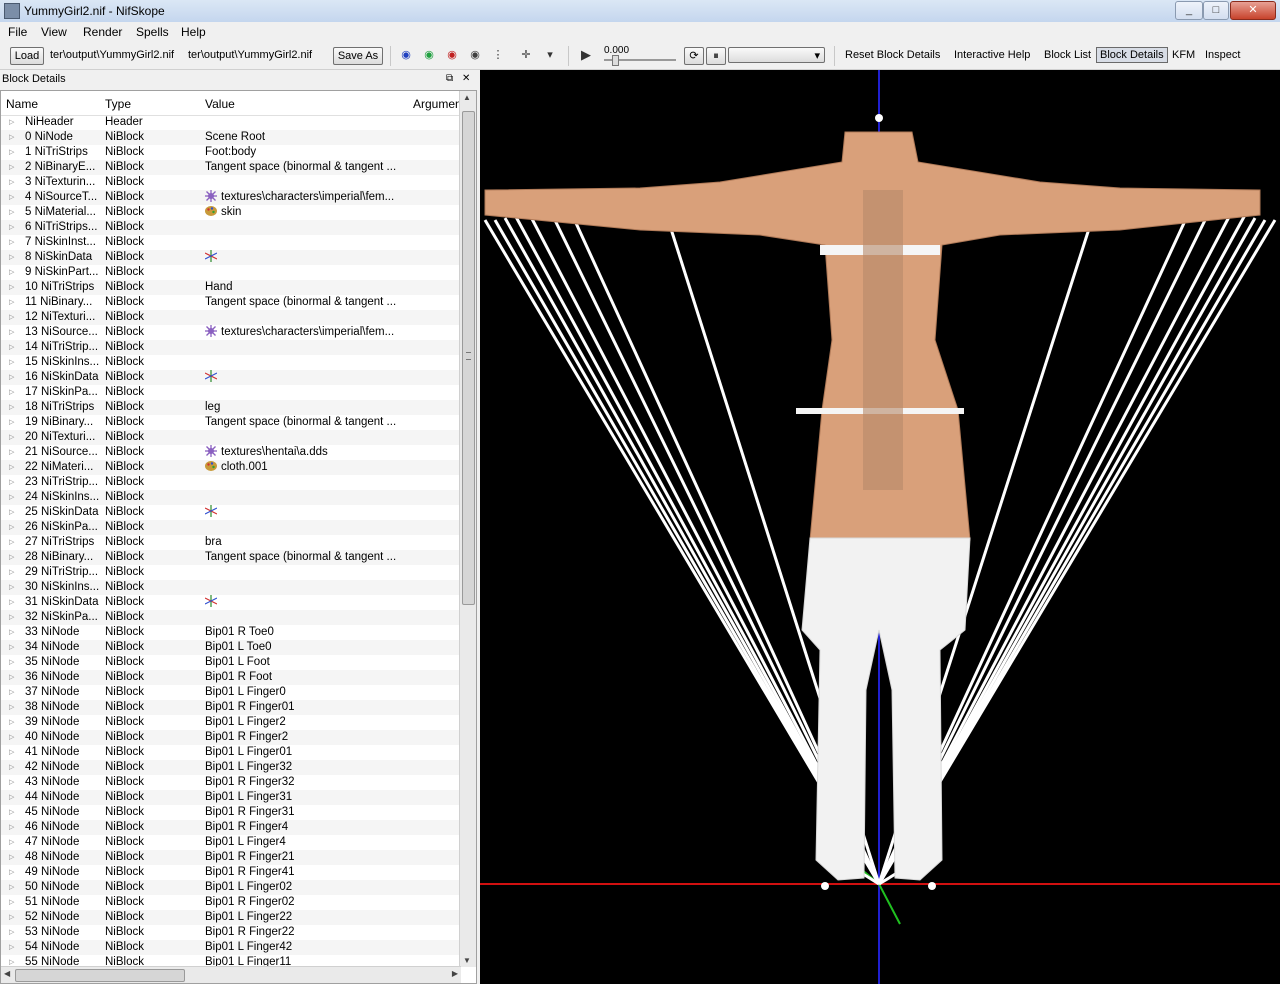 This screenshot has height=984, width=1280. What do you see at coordinates (231, 737) in the screenshot?
I see `table-row: ▷ 40 NiNode NiBlock Bip01 R Finger2` at bounding box center [231, 737].